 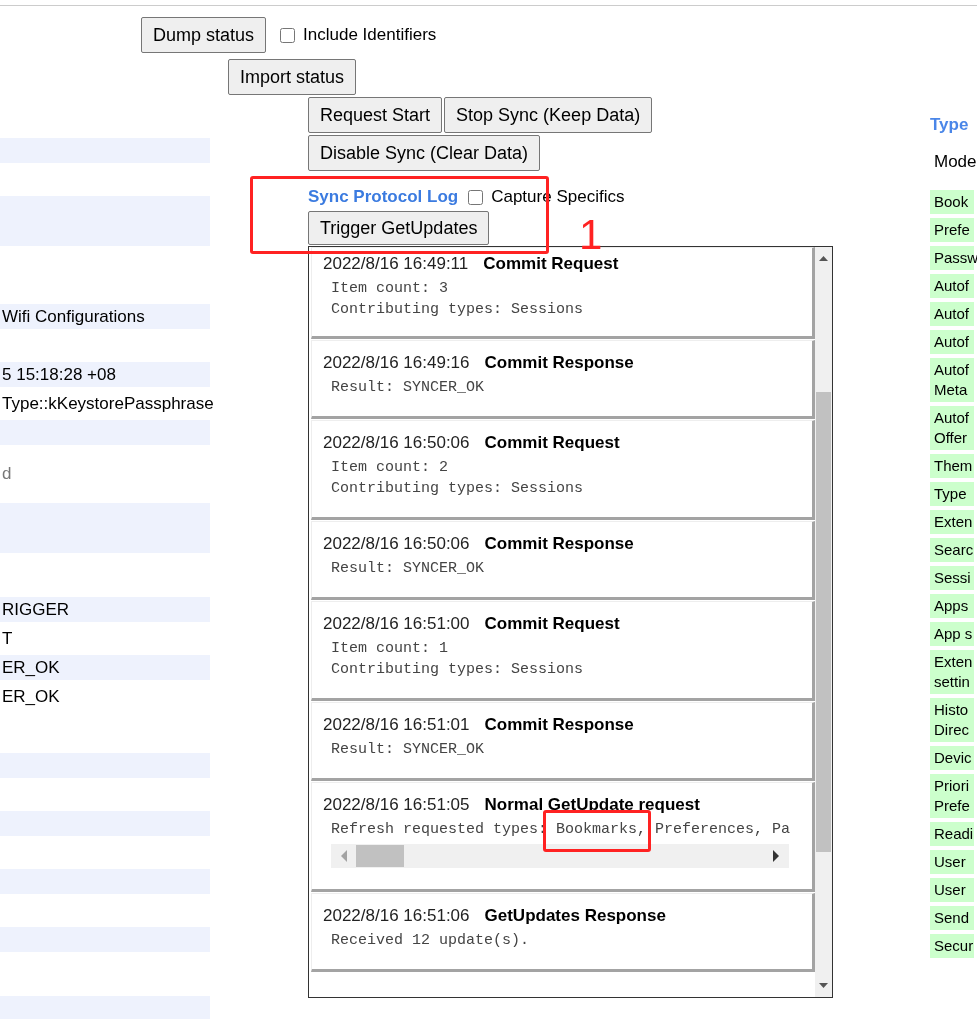 What do you see at coordinates (390, 289) in the screenshot?
I see `log-detail: Item count: 3` at bounding box center [390, 289].